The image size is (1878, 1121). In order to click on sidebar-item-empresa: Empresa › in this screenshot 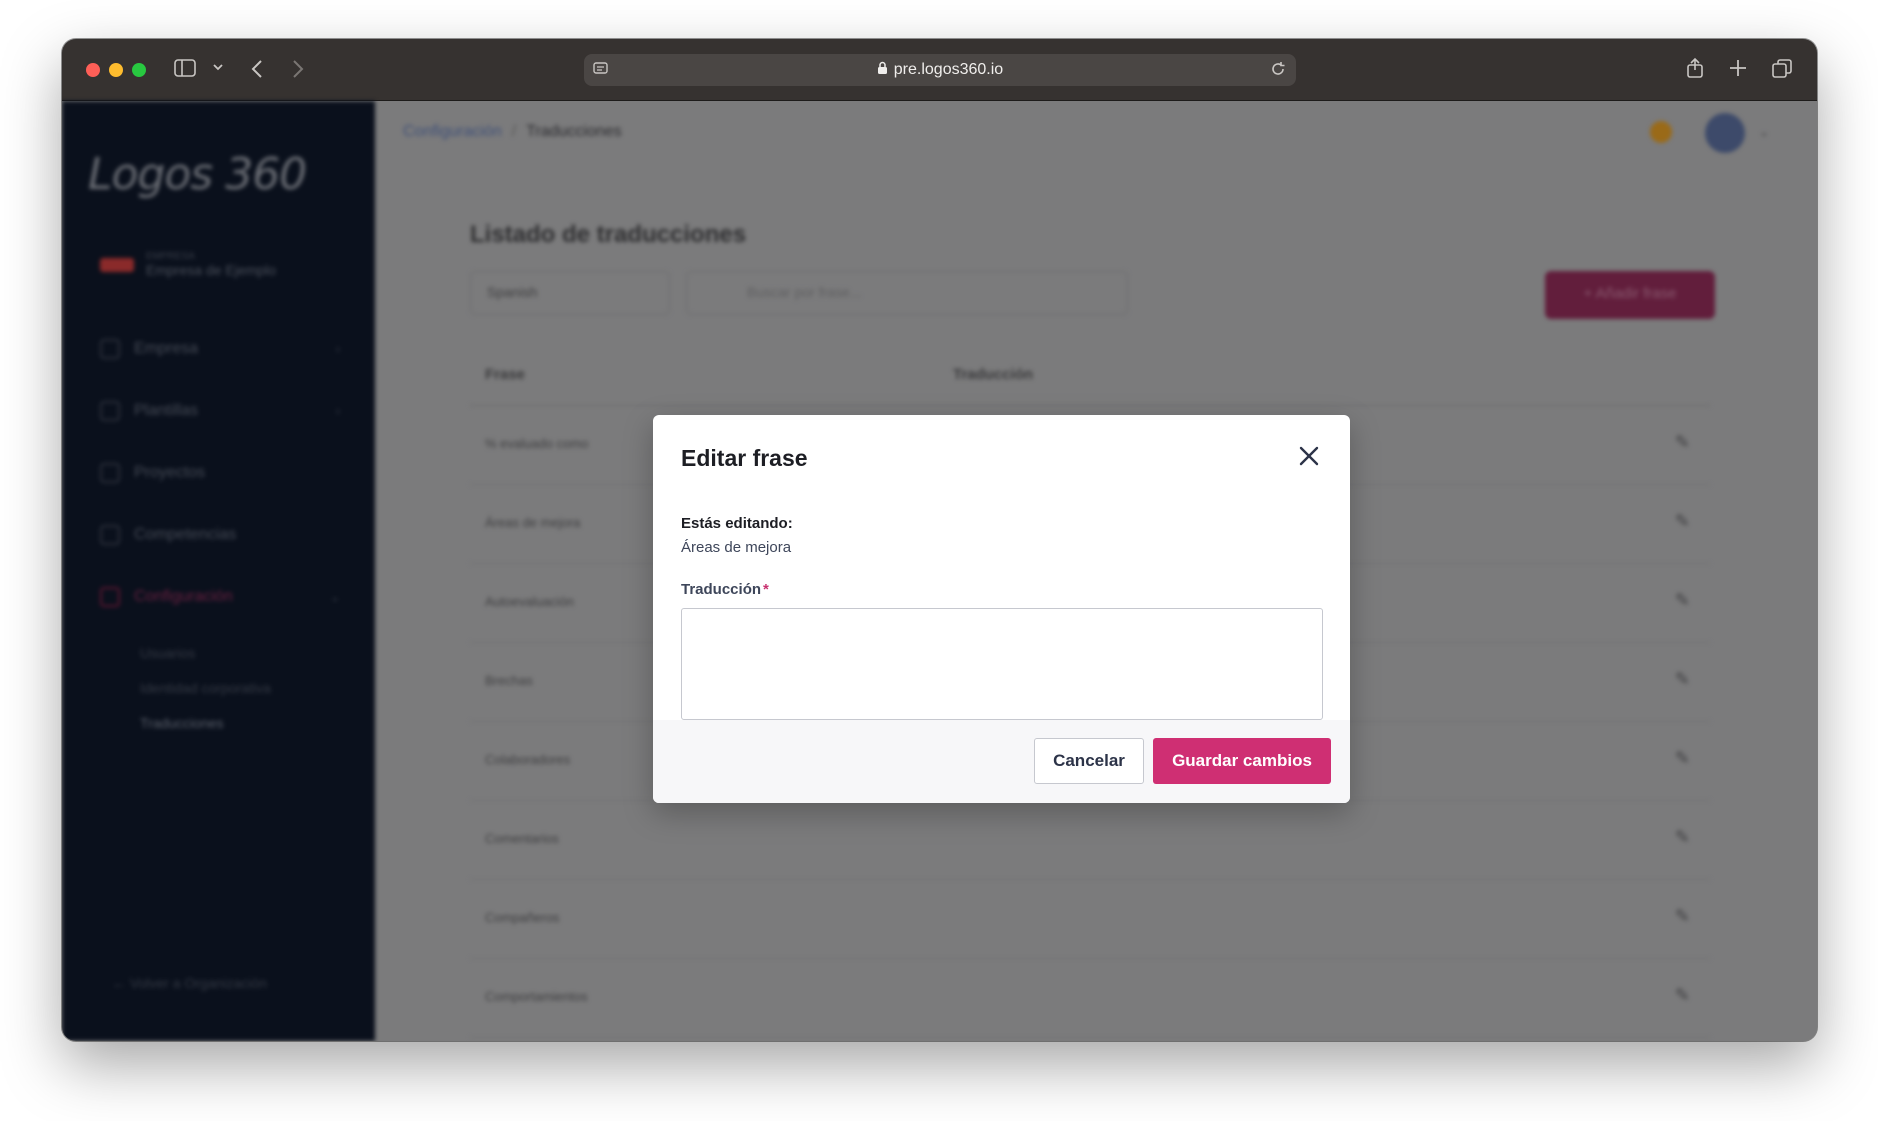, I will do `click(220, 349)`.